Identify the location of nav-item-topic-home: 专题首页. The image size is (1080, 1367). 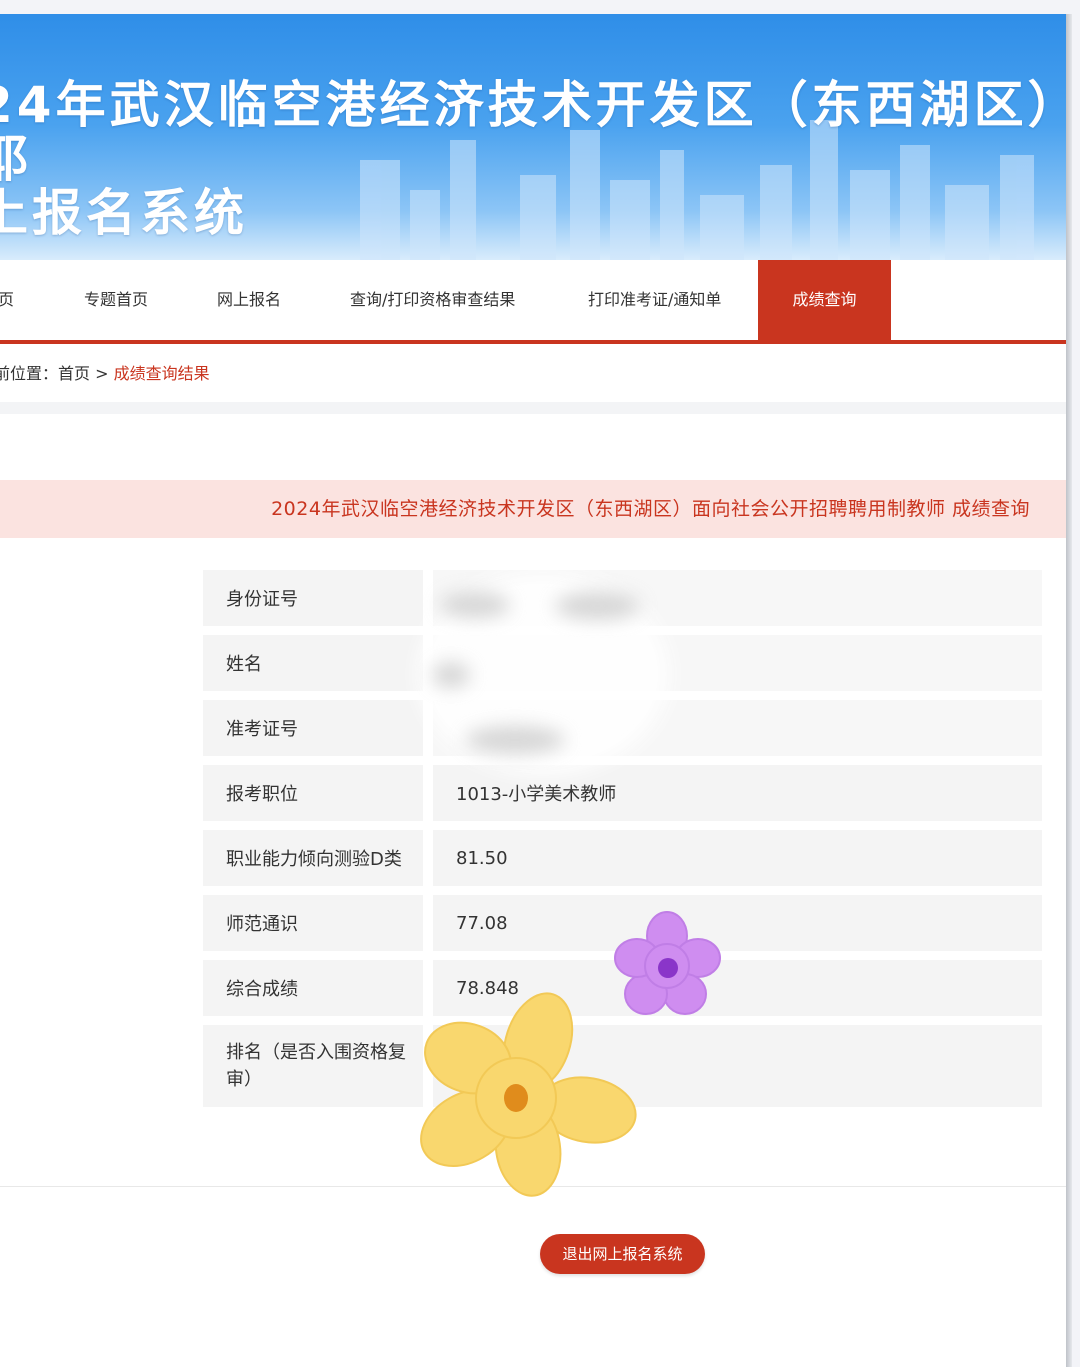
(116, 300).